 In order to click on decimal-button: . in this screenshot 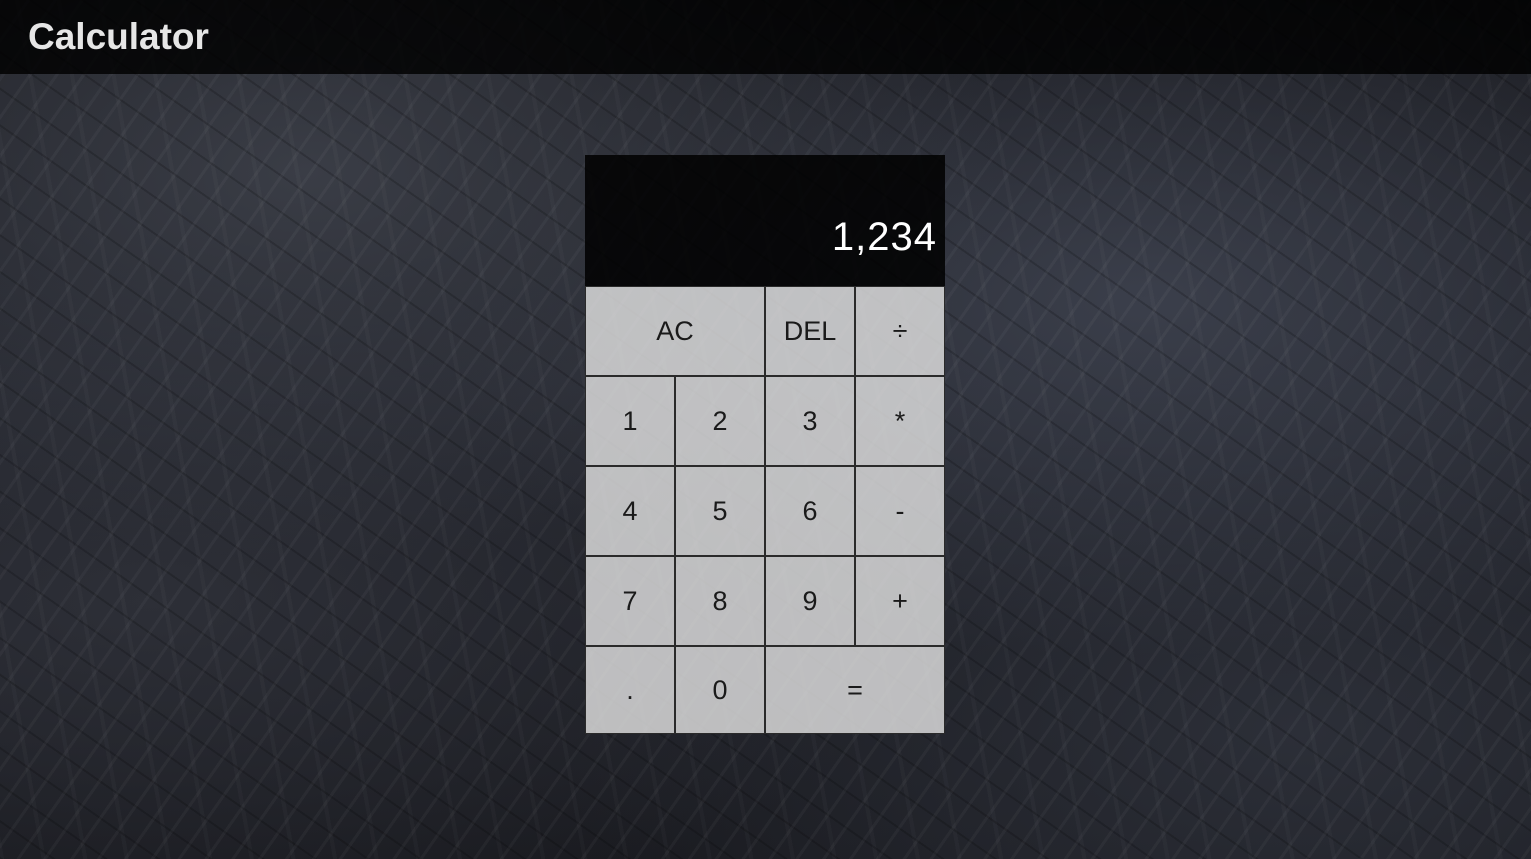, I will do `click(630, 690)`.